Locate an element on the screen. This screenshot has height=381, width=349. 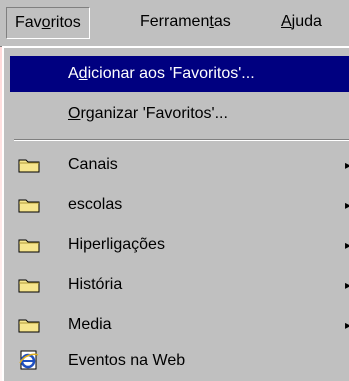
menu-bar: Favoritos Ferramentas Ajuda is located at coordinates (174, 23).